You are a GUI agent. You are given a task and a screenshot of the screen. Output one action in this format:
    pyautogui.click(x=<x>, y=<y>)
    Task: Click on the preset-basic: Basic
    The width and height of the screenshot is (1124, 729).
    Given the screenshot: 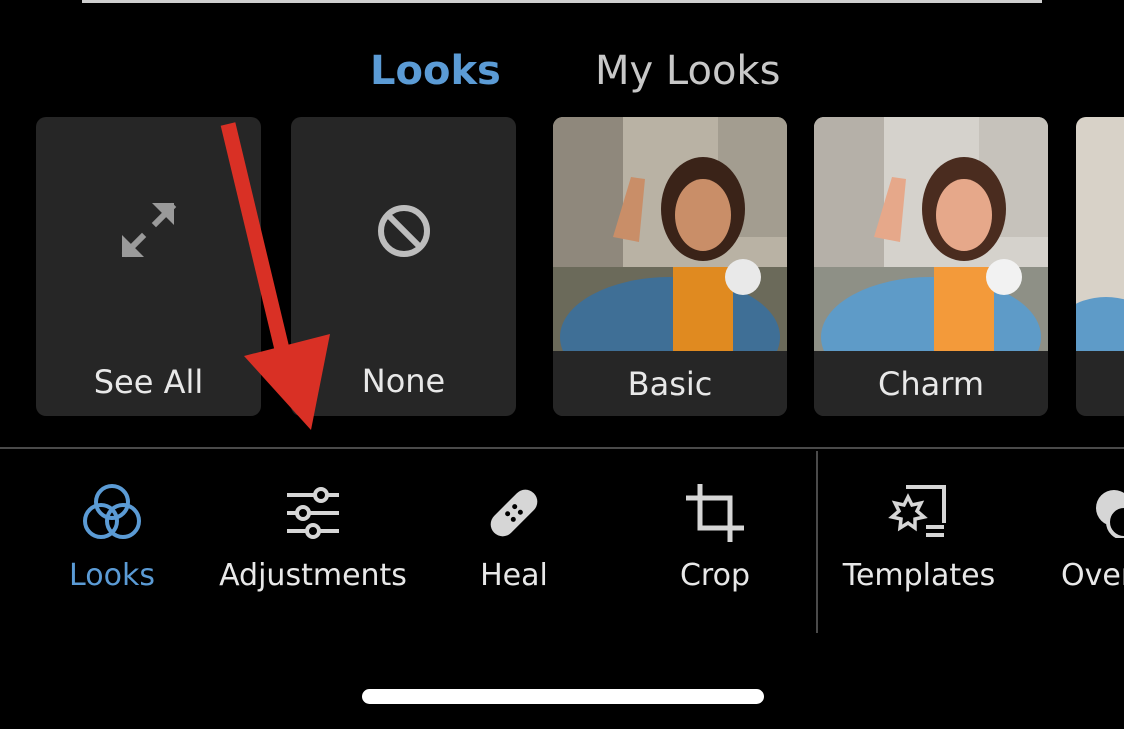 What is the action you would take?
    pyautogui.click(x=670, y=266)
    